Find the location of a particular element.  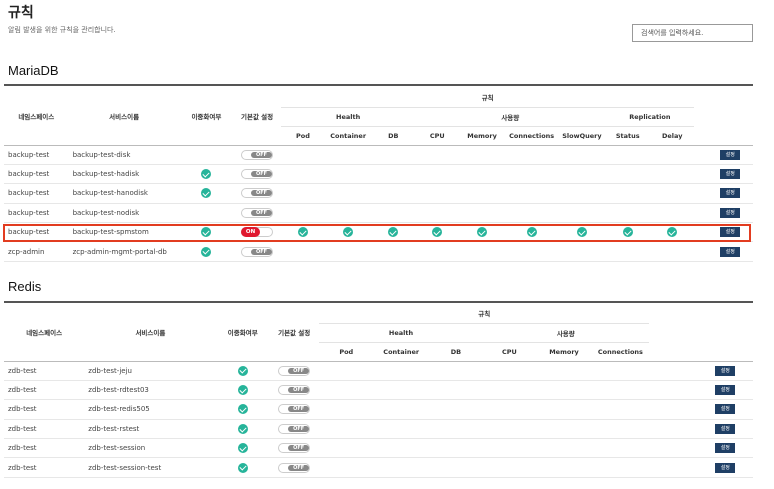

table-row: zcp-admin zcp-admin-mgmt-portal-db OFF 설정 is located at coordinates (378, 251).